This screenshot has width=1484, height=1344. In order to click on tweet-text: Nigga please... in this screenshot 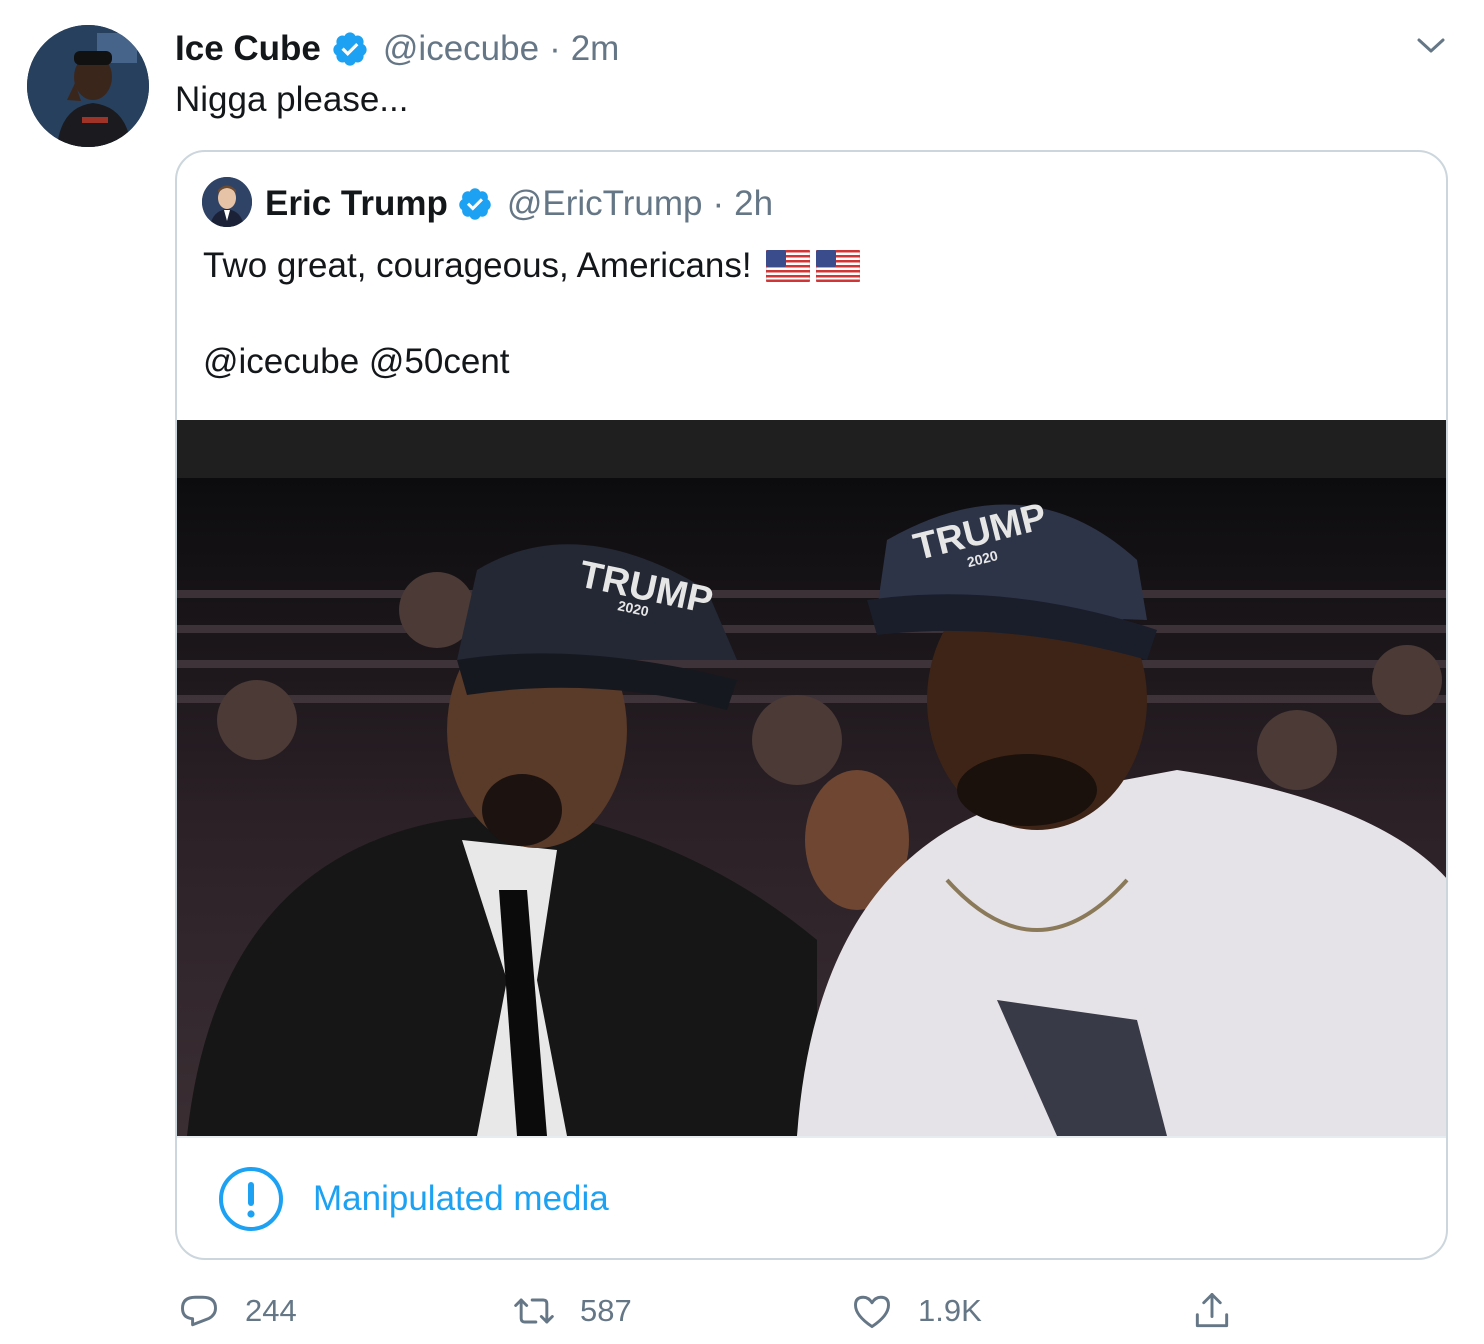, I will do `click(292, 99)`.